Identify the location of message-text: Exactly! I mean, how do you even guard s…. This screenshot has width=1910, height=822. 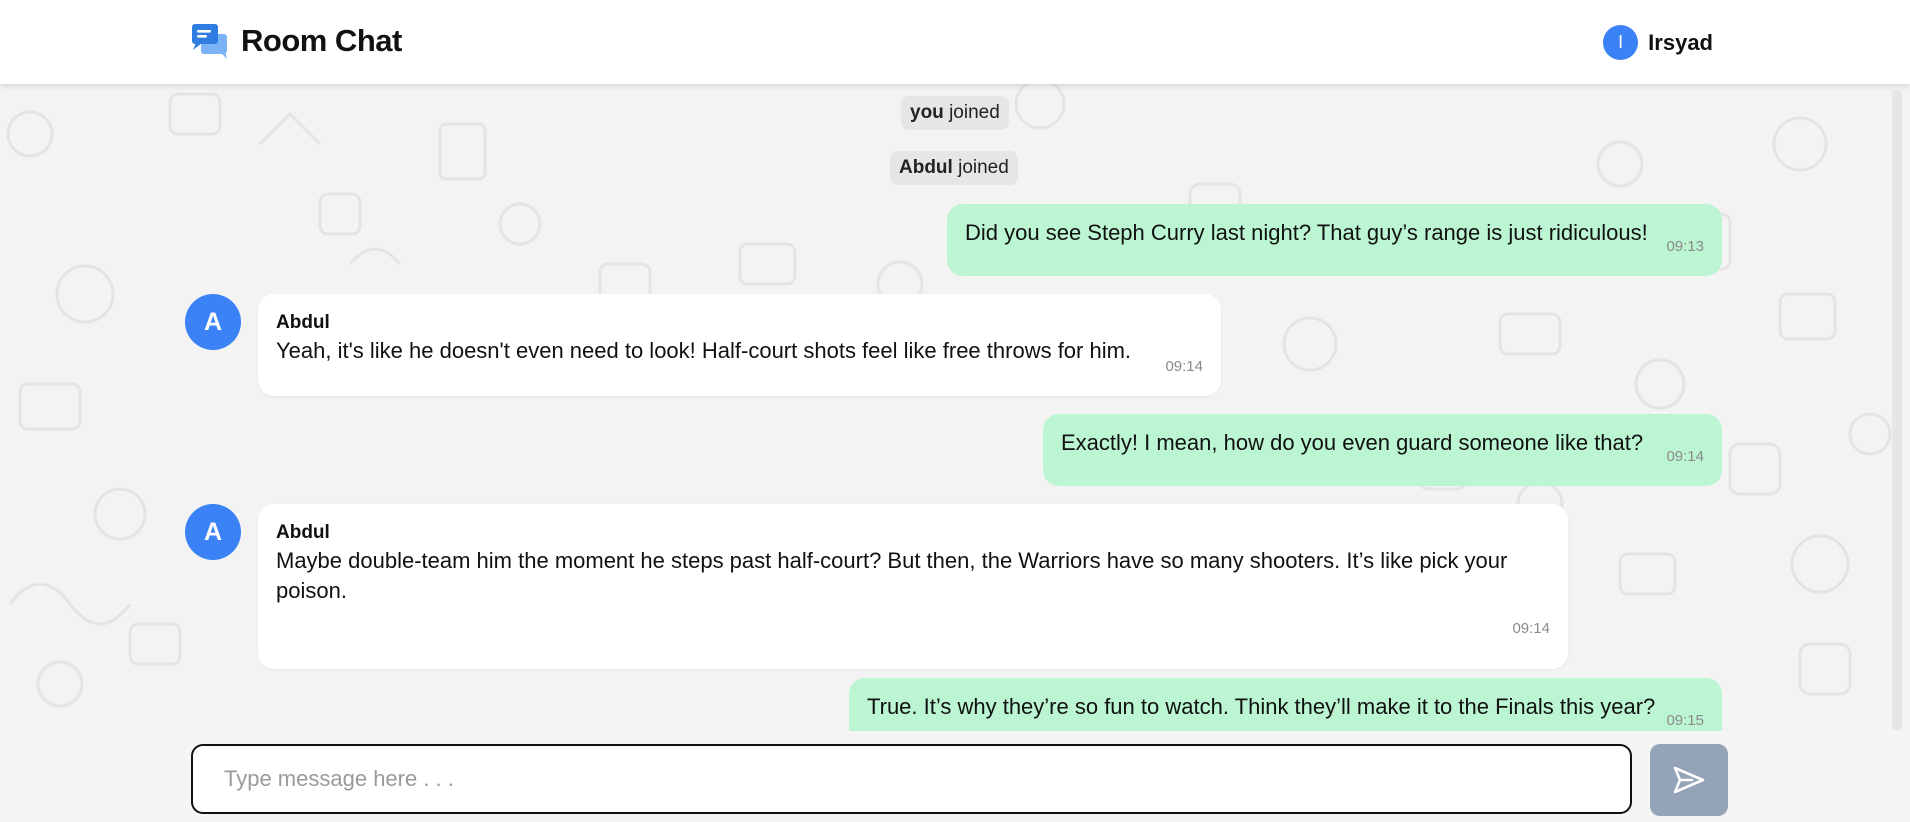
(1352, 442).